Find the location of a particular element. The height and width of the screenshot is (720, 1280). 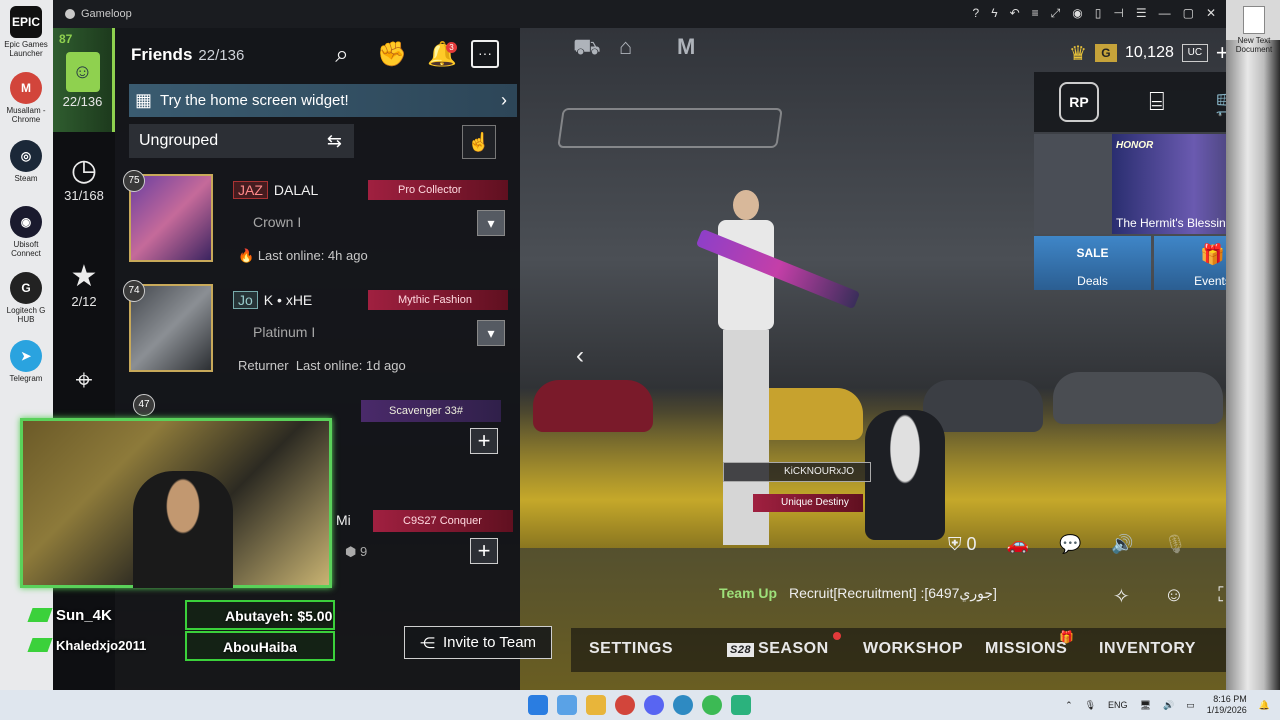

crown-icon: ♛ is located at coordinates (1078, 53).